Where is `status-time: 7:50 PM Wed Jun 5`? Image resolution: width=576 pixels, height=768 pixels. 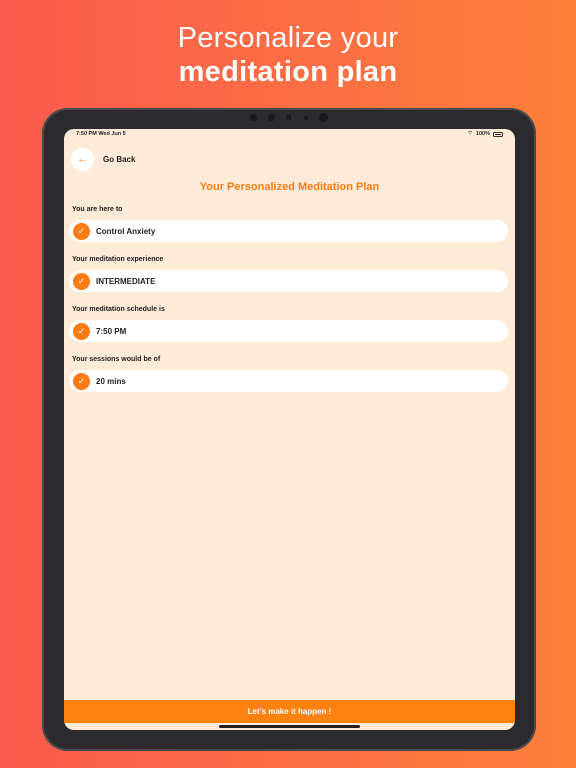
status-time: 7:50 PM Wed Jun 5 is located at coordinates (101, 134).